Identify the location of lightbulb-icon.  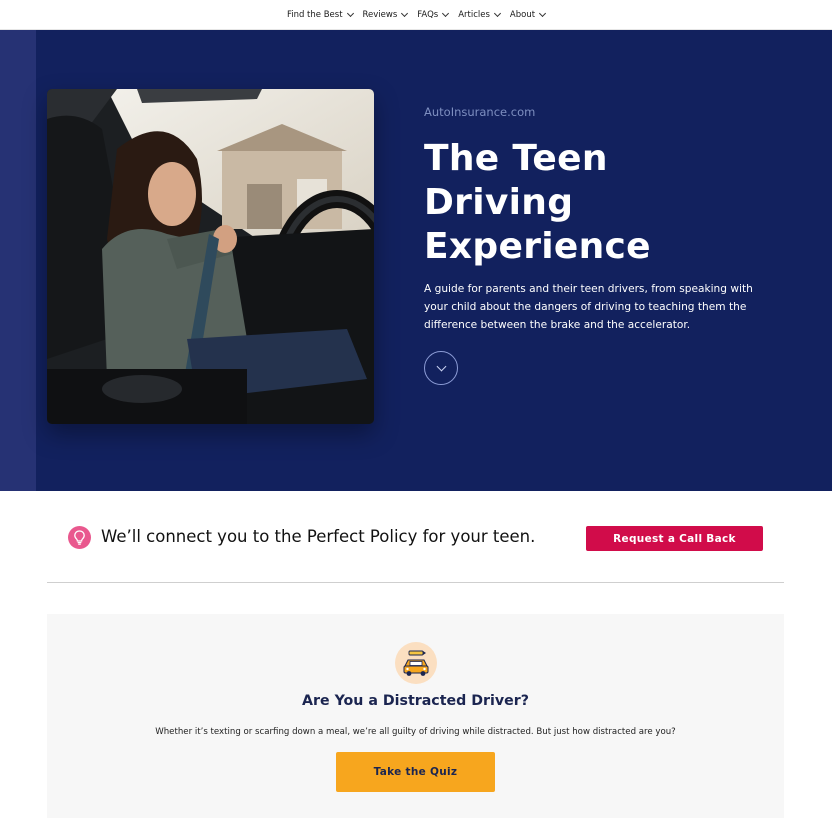
(79, 537).